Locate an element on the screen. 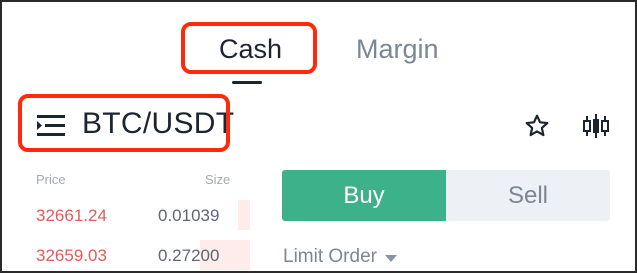 This screenshot has width=637, height=273. cash-highlight-box is located at coordinates (249, 48).